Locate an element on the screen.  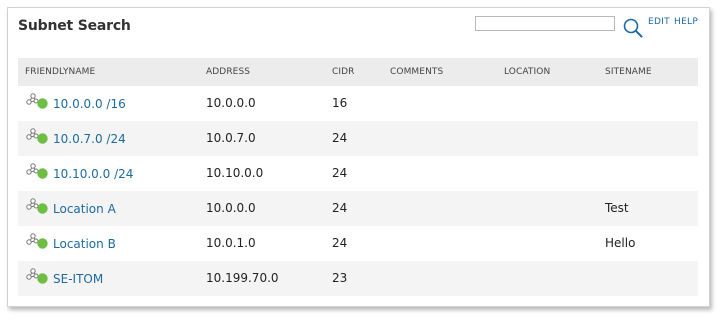
cell-cidr: 16 is located at coordinates (340, 103).